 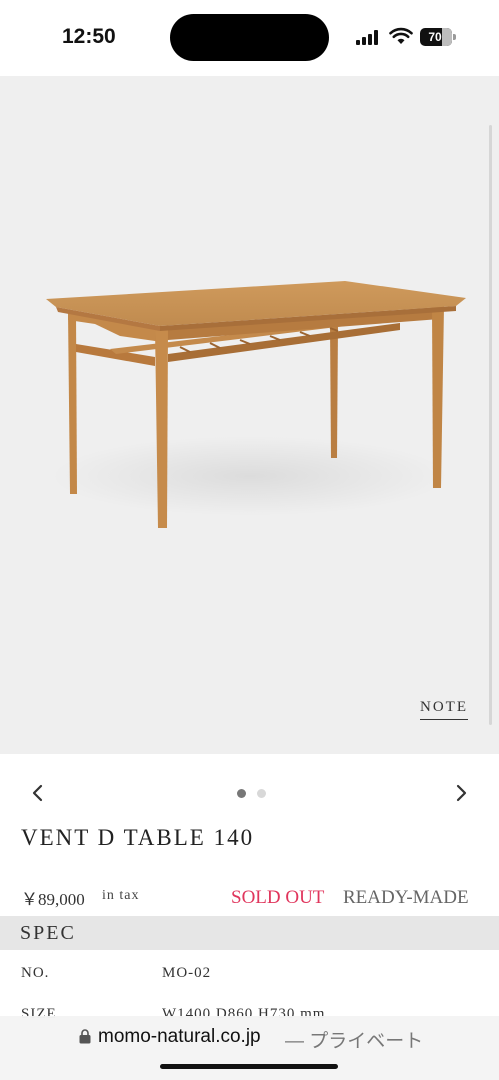 What do you see at coordinates (249, 1066) in the screenshot?
I see `home-indicator` at bounding box center [249, 1066].